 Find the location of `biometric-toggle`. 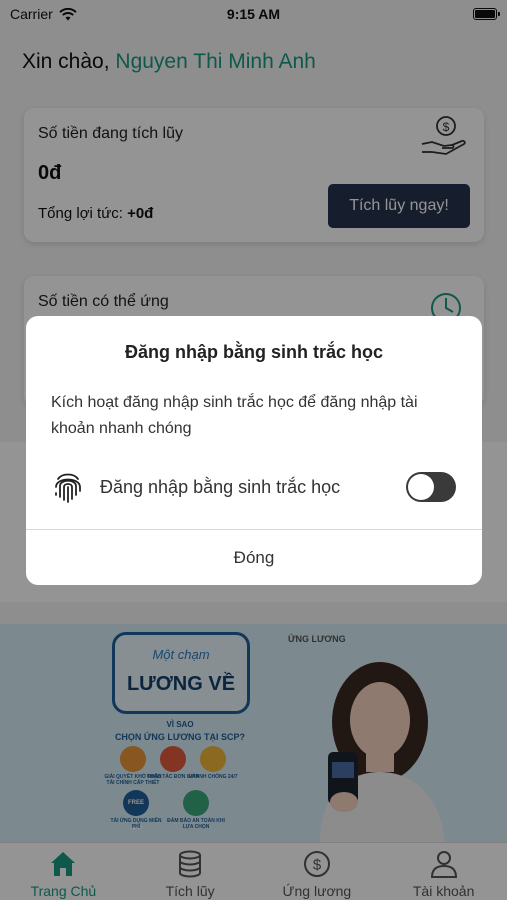

biometric-toggle is located at coordinates (431, 487).